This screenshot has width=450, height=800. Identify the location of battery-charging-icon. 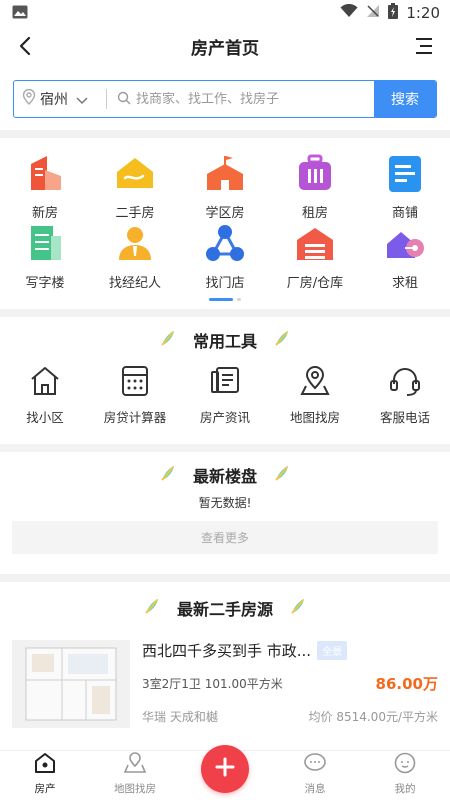
(393, 13).